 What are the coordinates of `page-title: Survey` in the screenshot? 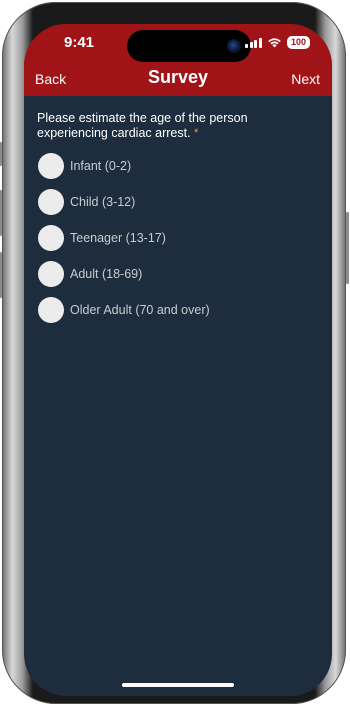 It's located at (178, 77).